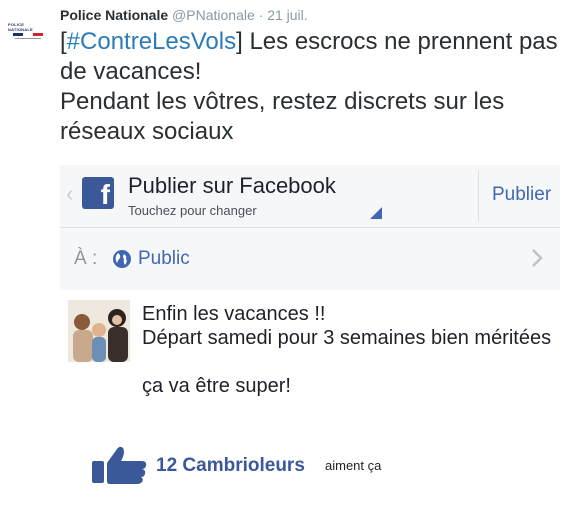 This screenshot has width=576, height=505. What do you see at coordinates (232, 185) in the screenshot?
I see `share-dialog-title: Publier sur Facebook` at bounding box center [232, 185].